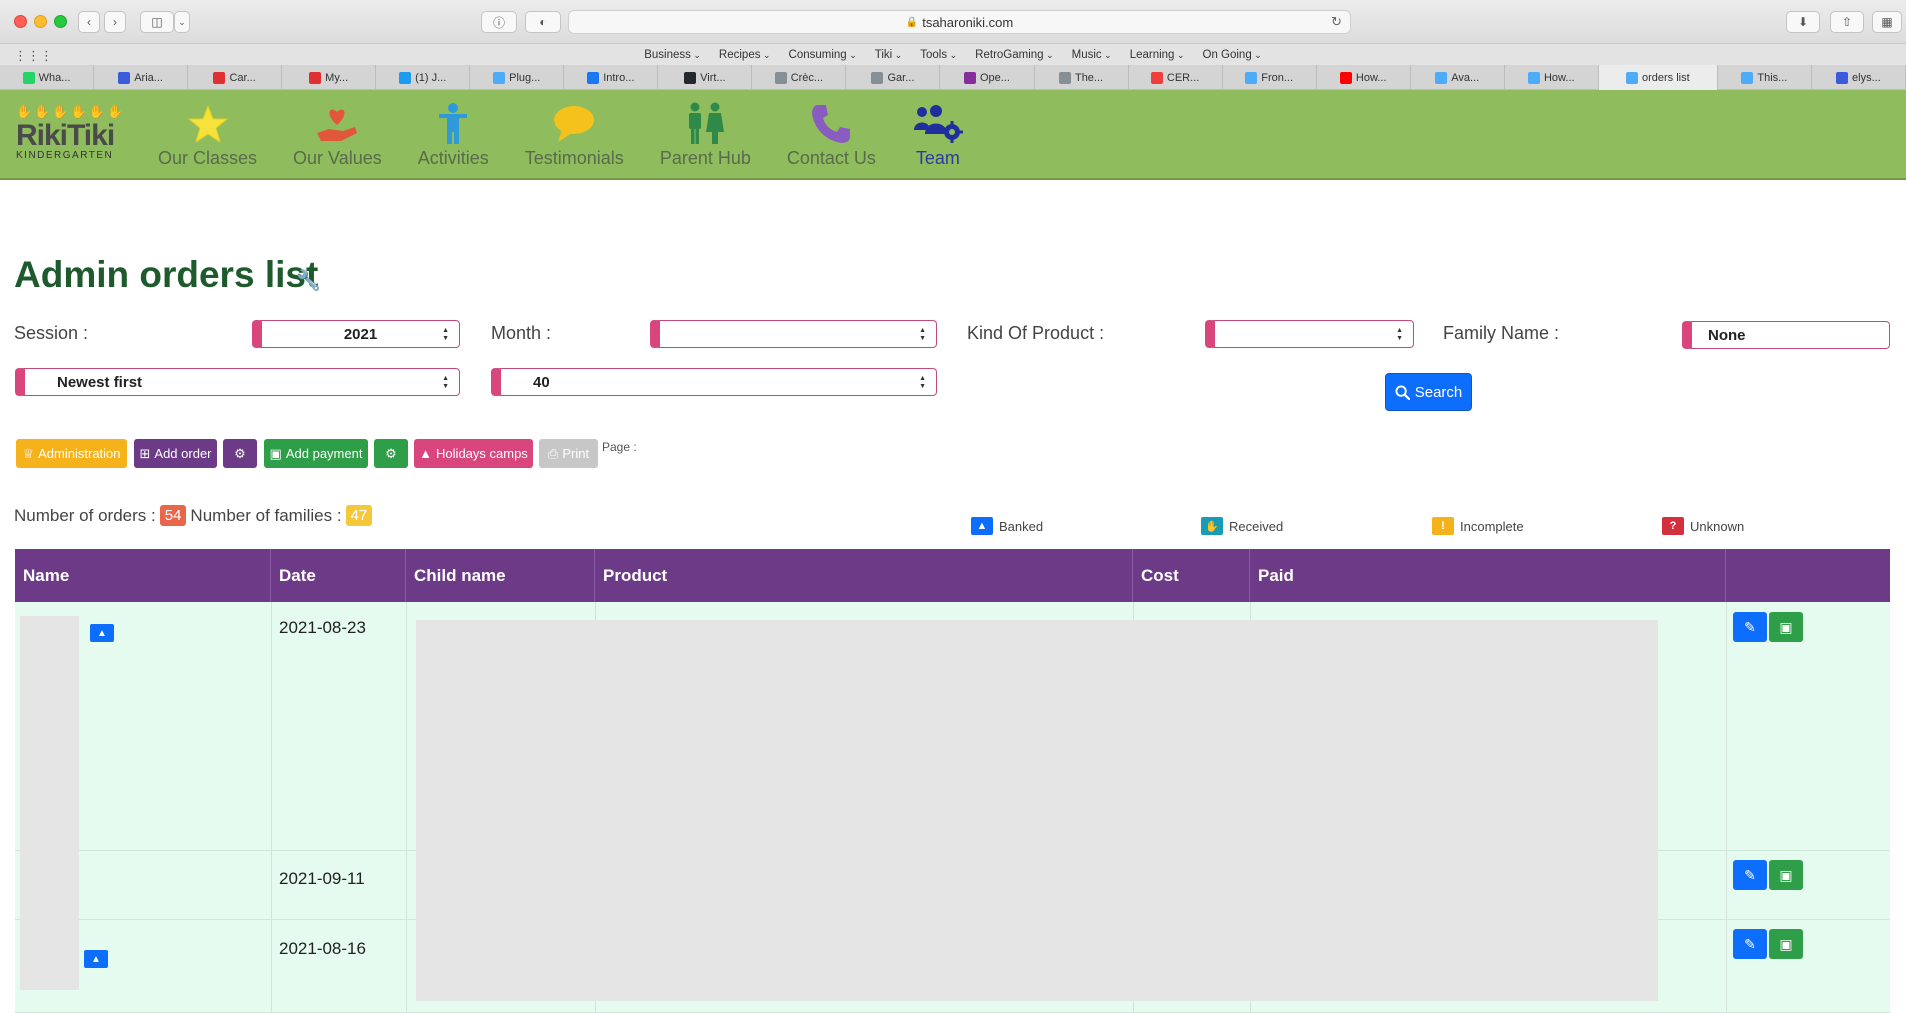 This screenshot has width=1906, height=1013. Describe the element at coordinates (157, 22) in the screenshot. I see `sidebar-toggle-icon: ◫` at that location.